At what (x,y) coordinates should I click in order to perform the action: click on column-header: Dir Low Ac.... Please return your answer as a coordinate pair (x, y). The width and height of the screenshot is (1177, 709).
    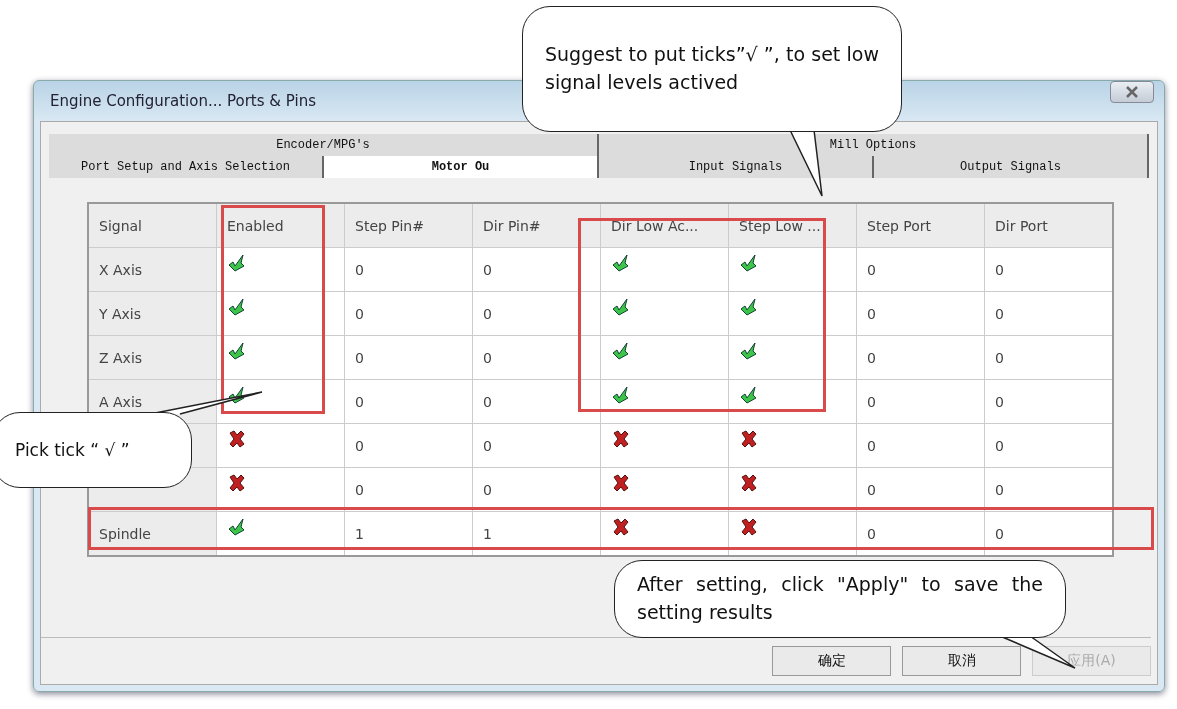
    Looking at the image, I should click on (664, 225).